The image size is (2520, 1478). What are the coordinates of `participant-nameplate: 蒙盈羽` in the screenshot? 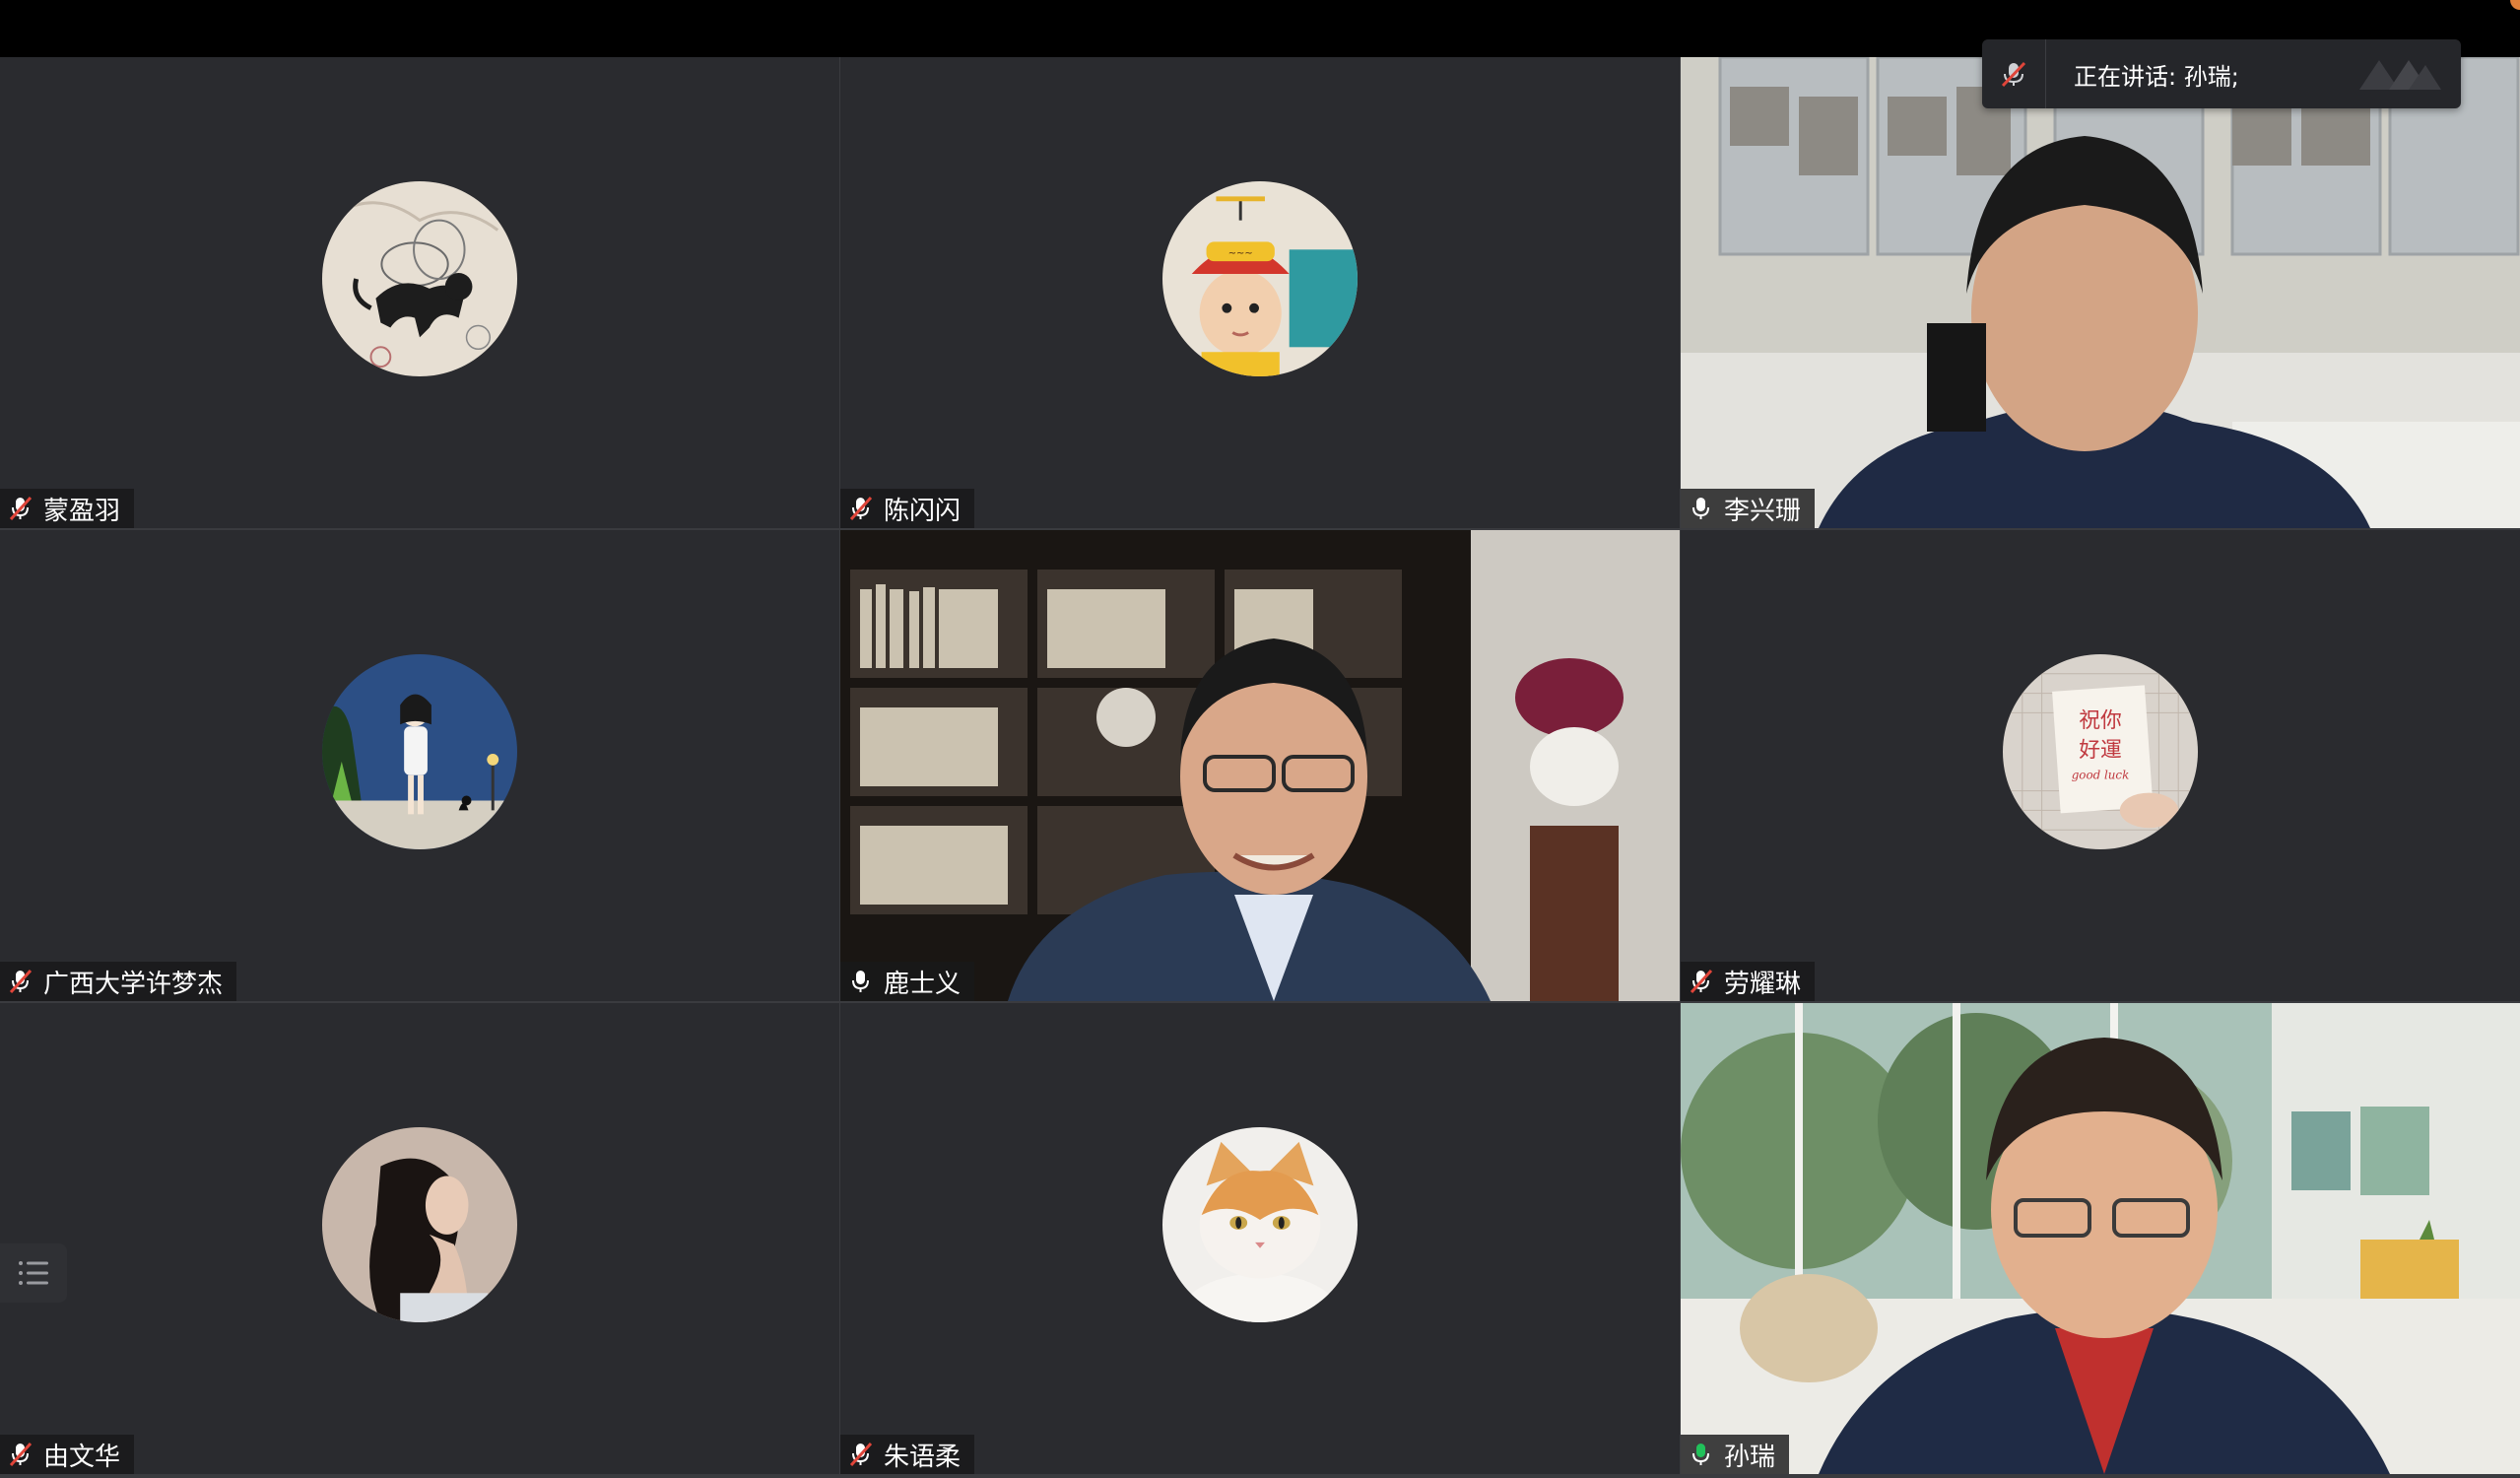 It's located at (67, 508).